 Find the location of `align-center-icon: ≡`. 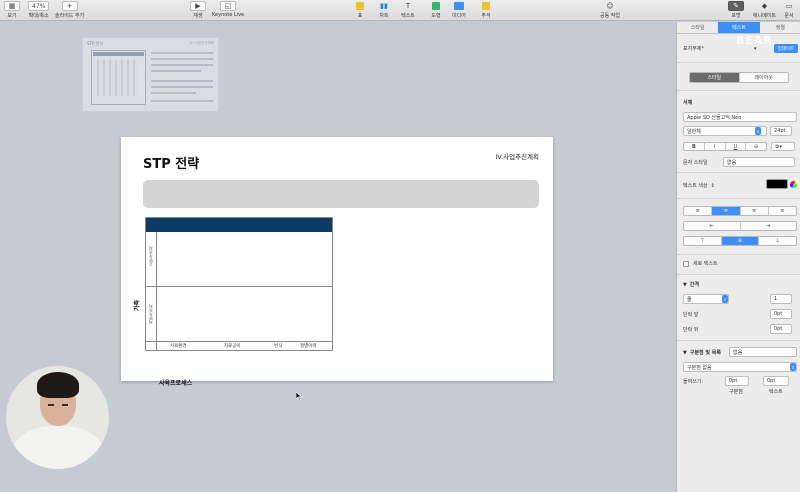

align-center-icon: ≡ is located at coordinates (726, 211).